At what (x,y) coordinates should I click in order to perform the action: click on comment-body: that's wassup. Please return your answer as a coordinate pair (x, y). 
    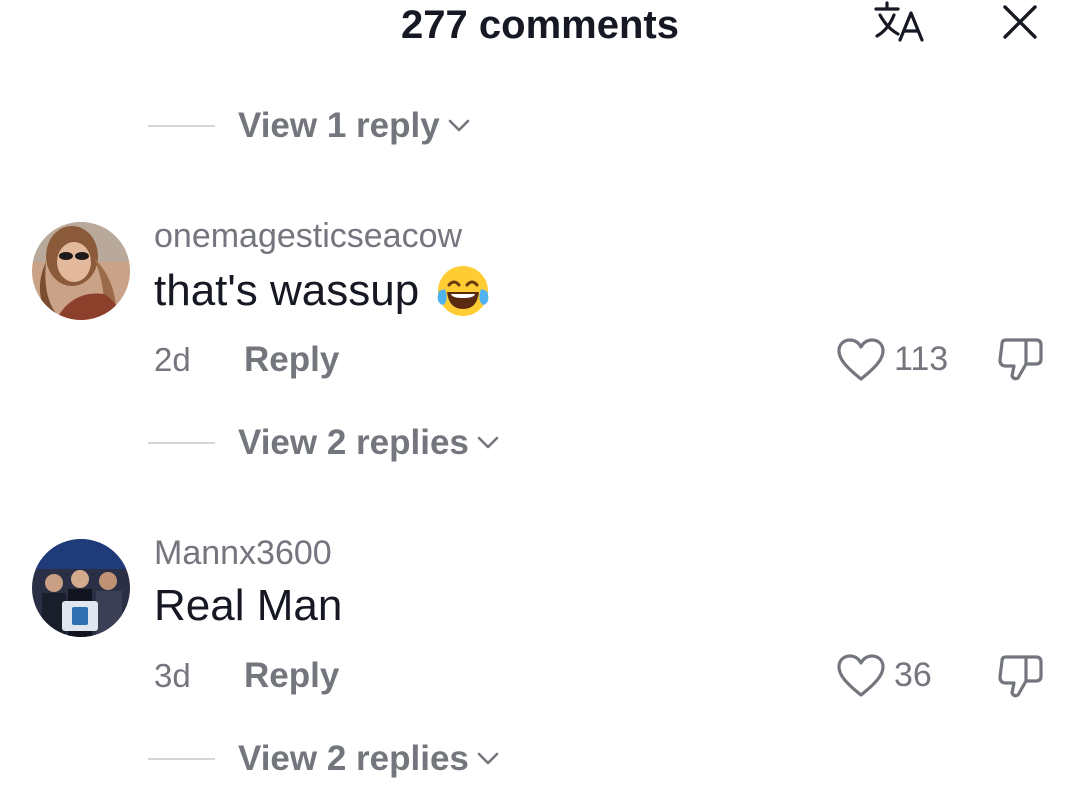
    Looking at the image, I should click on (287, 290).